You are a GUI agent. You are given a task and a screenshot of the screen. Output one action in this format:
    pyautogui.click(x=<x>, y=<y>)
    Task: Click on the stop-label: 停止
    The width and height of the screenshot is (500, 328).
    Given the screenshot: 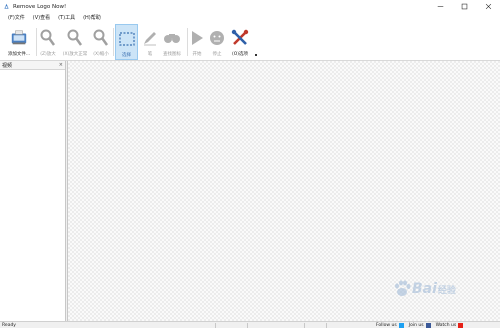 What is the action you would take?
    pyautogui.click(x=217, y=54)
    